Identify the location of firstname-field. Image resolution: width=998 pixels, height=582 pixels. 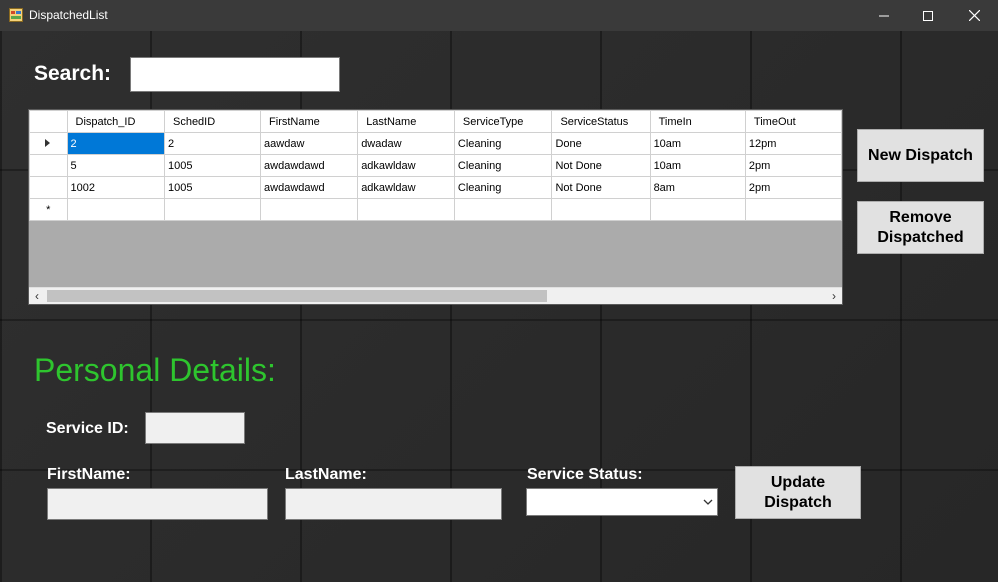
(157, 504).